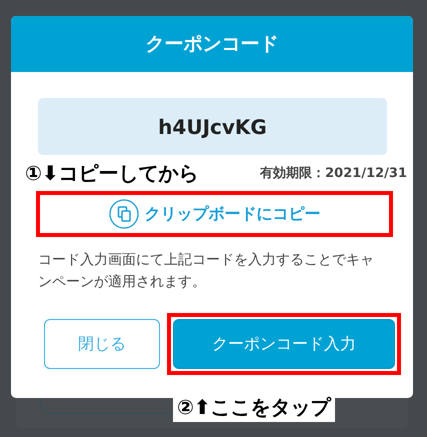  Describe the element at coordinates (212, 126) in the screenshot. I see `coupon-code: h4UJcvKG` at that location.